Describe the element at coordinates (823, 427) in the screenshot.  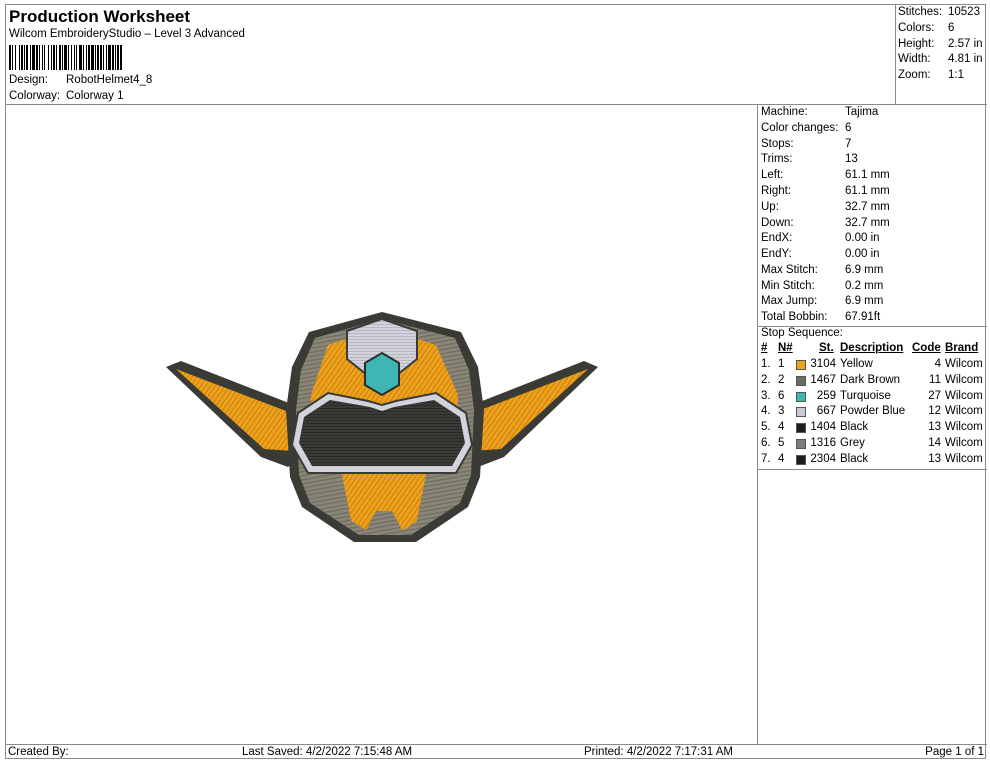
I see `row-stitches: 1404` at that location.